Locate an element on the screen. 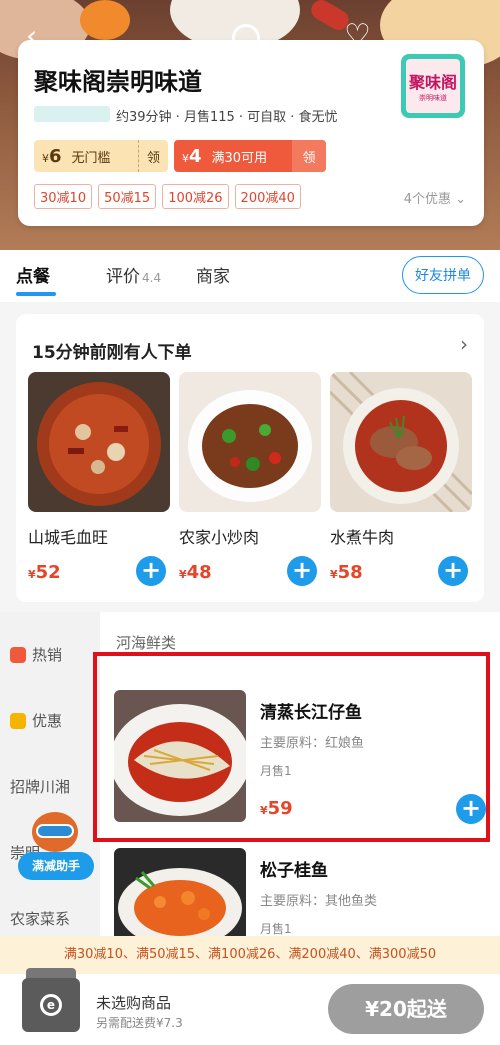 The height and width of the screenshot is (1045, 500). cart-icon: e is located at coordinates (51, 999).